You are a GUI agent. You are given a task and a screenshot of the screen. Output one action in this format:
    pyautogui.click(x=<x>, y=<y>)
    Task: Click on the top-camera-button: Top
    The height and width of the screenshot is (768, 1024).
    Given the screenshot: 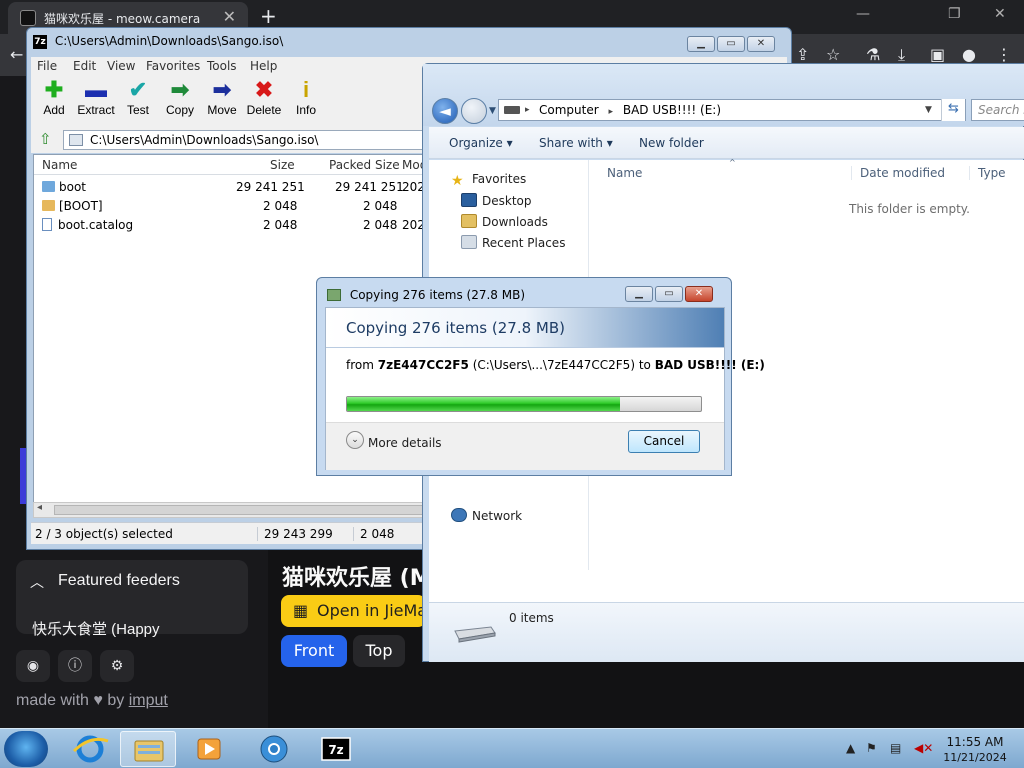 What is the action you would take?
    pyautogui.click(x=379, y=651)
    